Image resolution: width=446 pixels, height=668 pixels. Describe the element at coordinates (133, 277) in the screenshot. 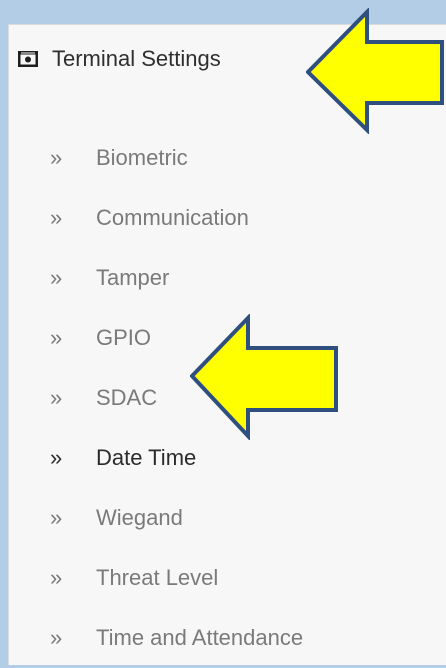

I see `menu-item-label: Tamper` at that location.